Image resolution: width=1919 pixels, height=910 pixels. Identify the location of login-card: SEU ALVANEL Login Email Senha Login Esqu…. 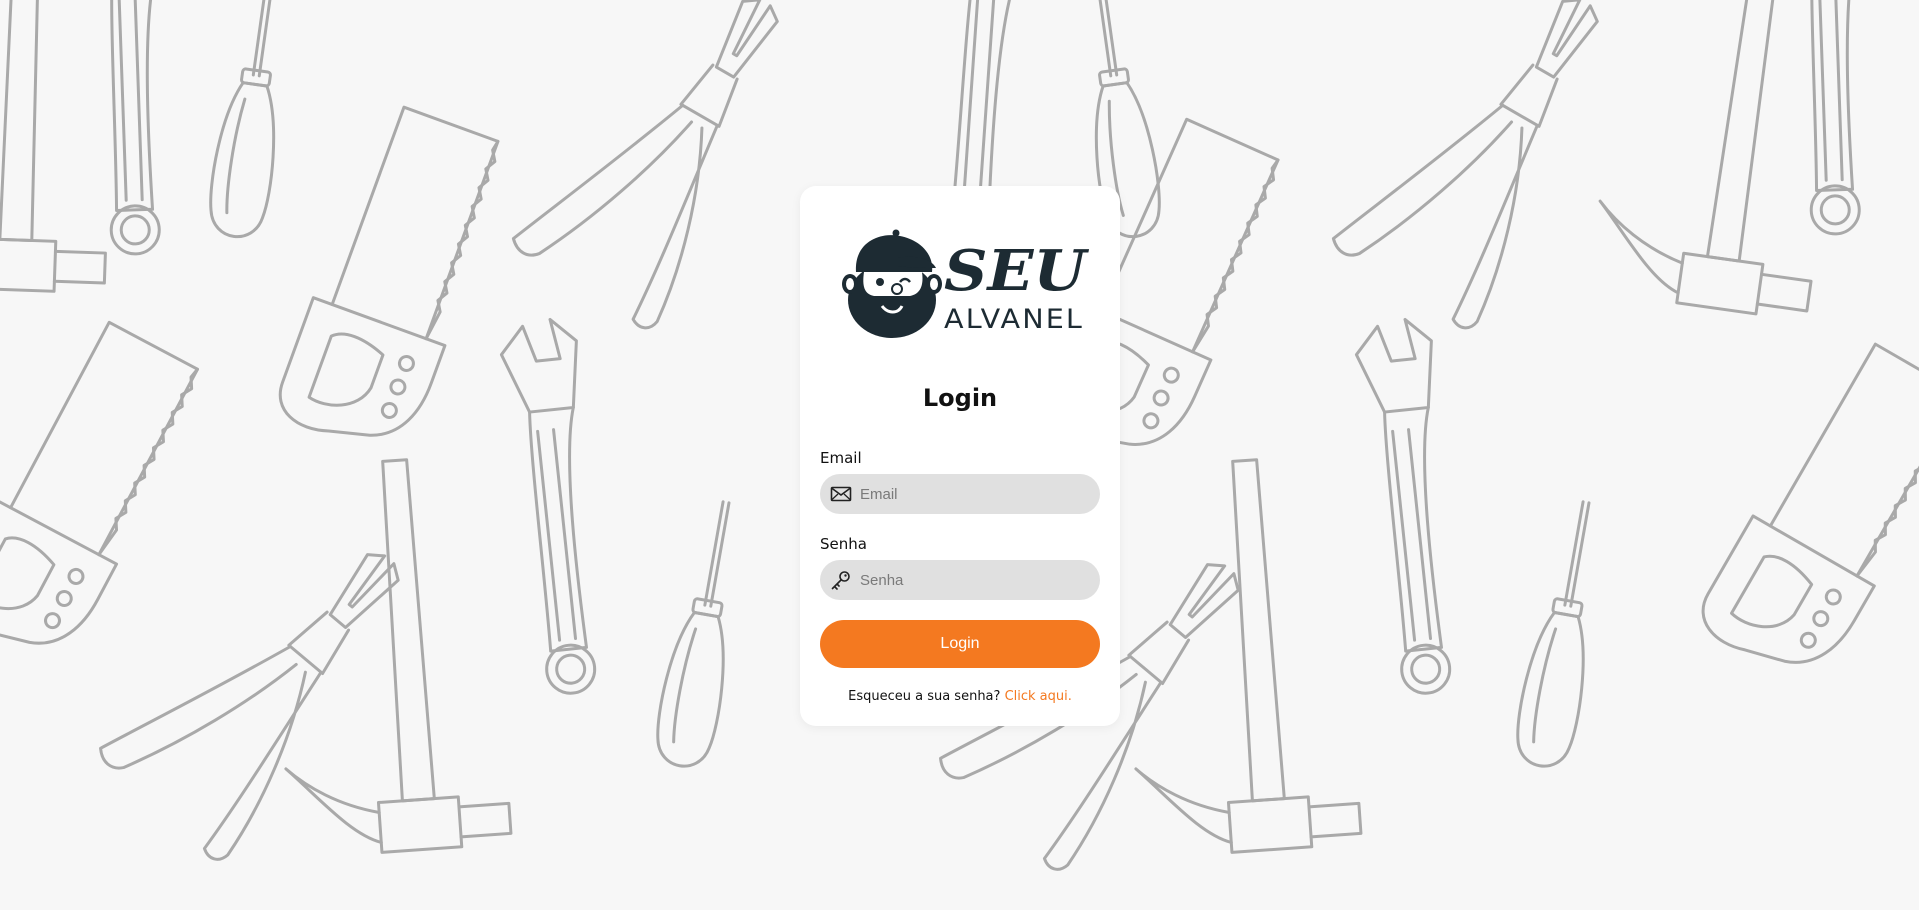
(960, 456).